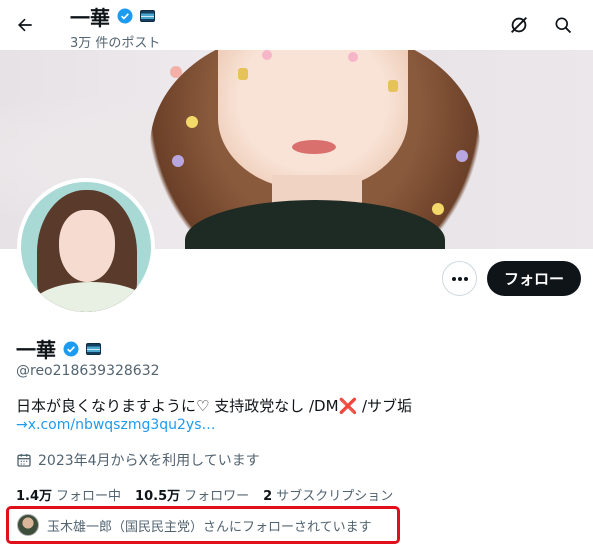 The width and height of the screenshot is (593, 553). What do you see at coordinates (149, 461) in the screenshot?
I see `joined-text: 2023年4月からXを利用しています` at bounding box center [149, 461].